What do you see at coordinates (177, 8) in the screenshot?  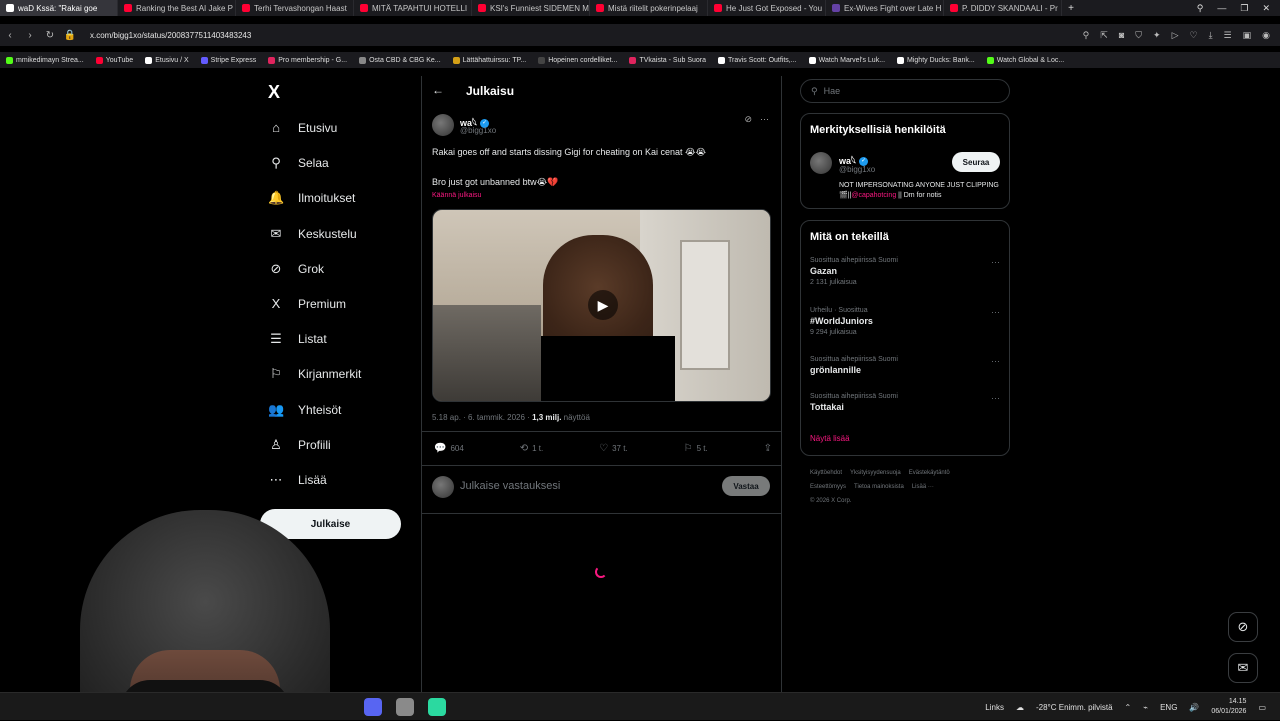 I see `browser-tab: Ranking the Best AI Jake P` at bounding box center [177, 8].